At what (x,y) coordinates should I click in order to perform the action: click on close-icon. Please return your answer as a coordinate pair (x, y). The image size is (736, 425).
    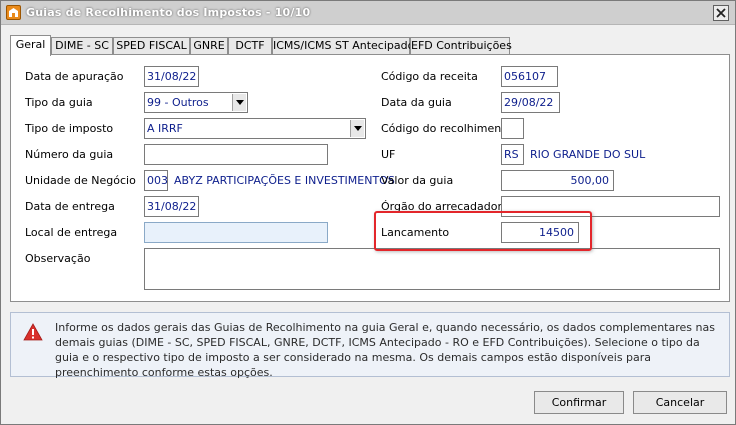
    Looking at the image, I should click on (721, 13).